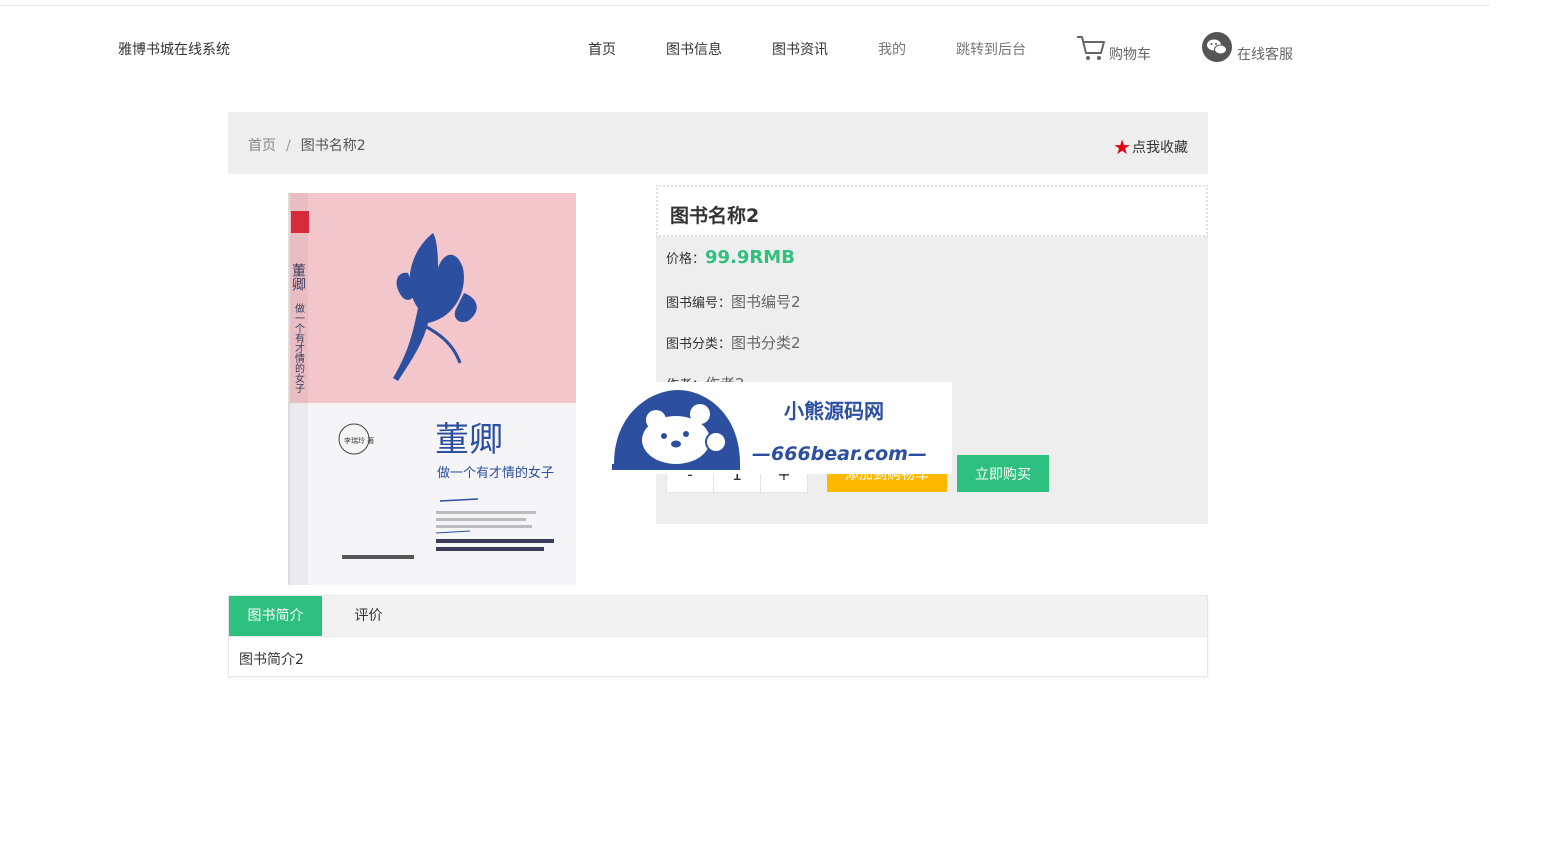 The height and width of the screenshot is (855, 1552). What do you see at coordinates (333, 146) in the screenshot?
I see `breadcrumb-current: 图书名称2` at bounding box center [333, 146].